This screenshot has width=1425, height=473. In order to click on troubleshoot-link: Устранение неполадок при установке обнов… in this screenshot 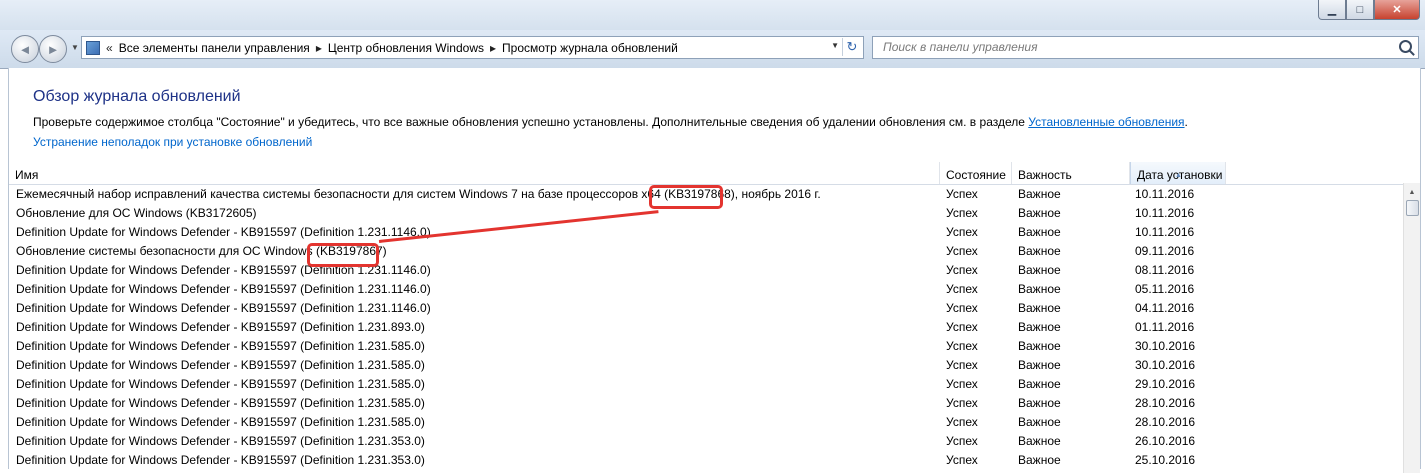, I will do `click(172, 142)`.